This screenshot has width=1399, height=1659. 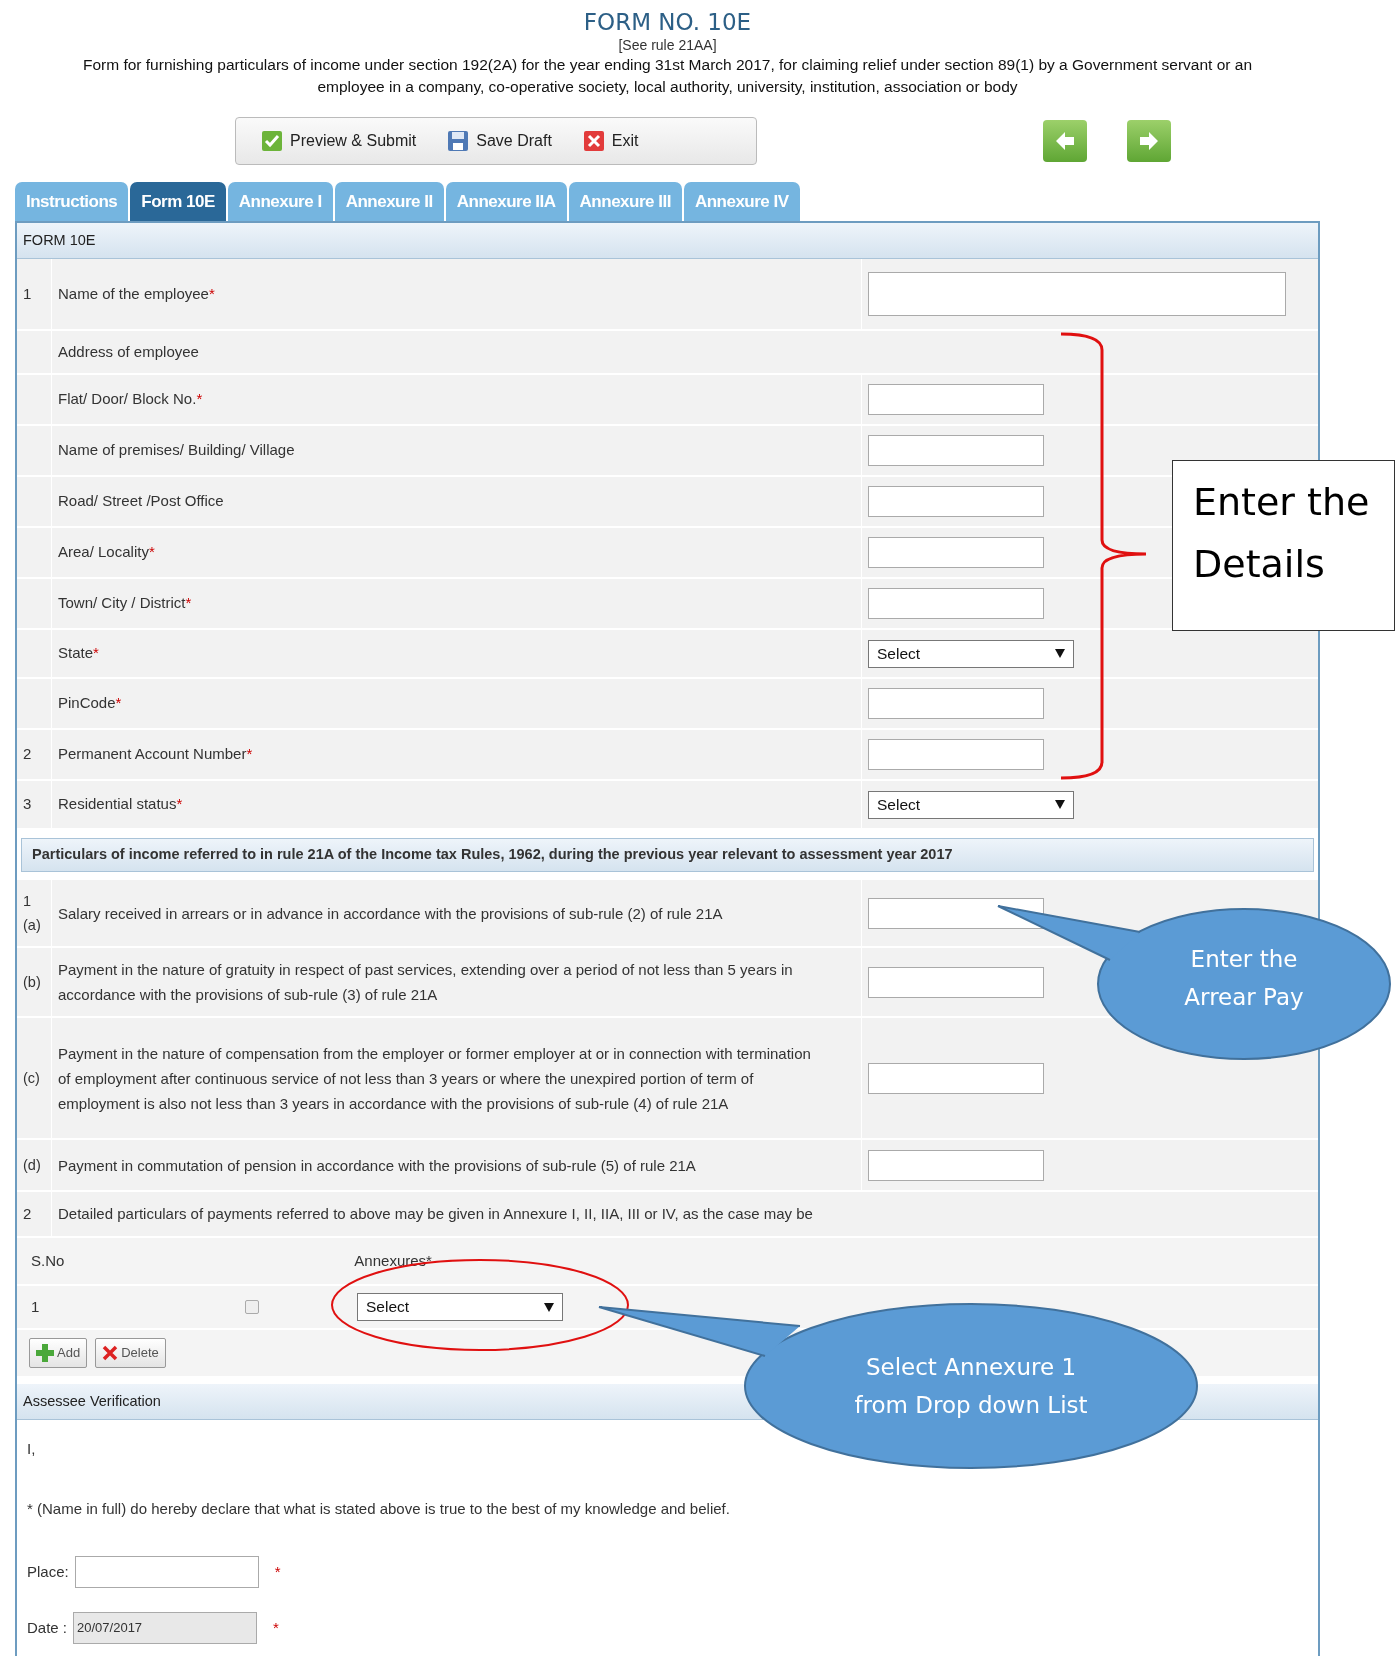 What do you see at coordinates (435, 1213) in the screenshot?
I see `note-text: Detailed particulars of payments referred to above may be given in Annexure I, II, IIA, III or IV, as the case may be` at bounding box center [435, 1213].